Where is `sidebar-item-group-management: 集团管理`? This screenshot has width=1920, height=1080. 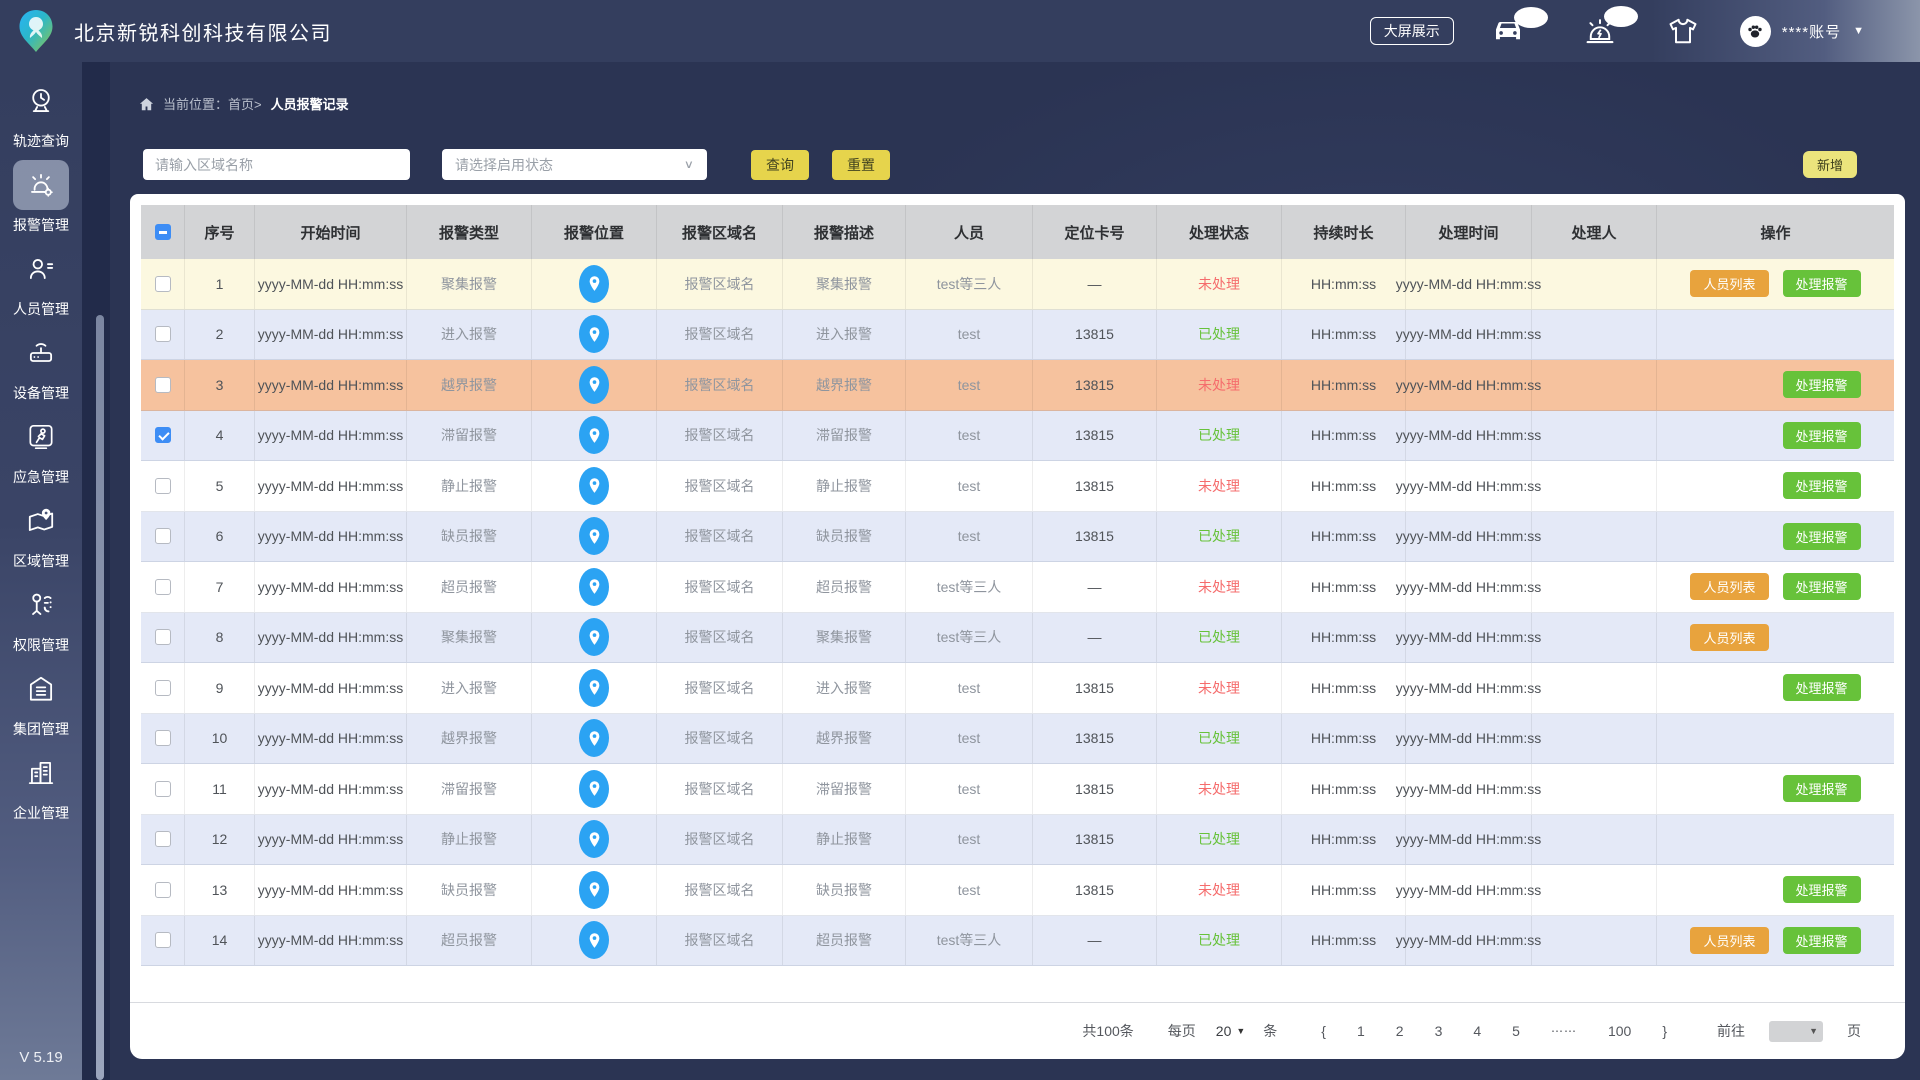
sidebar-item-group-management: 集团管理 is located at coordinates (41, 706).